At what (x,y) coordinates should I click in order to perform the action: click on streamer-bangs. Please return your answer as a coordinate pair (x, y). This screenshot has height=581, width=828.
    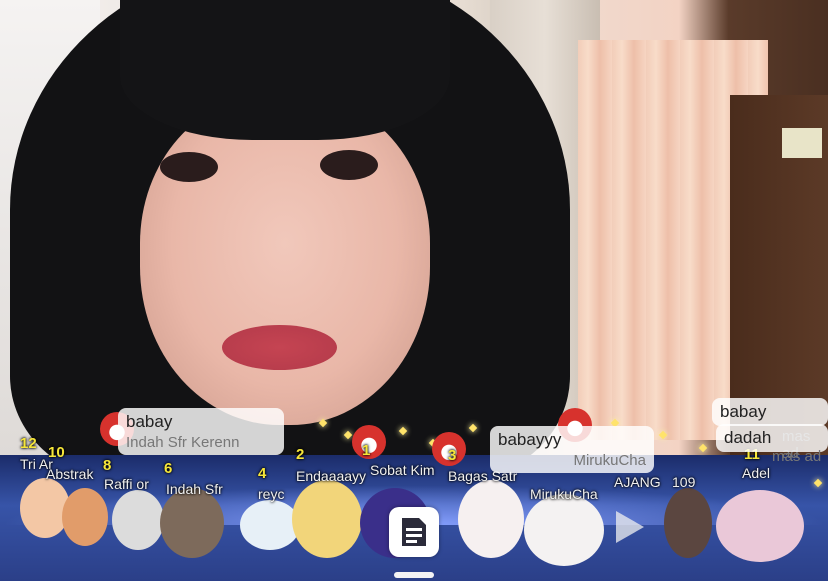
    Looking at the image, I should click on (285, 70).